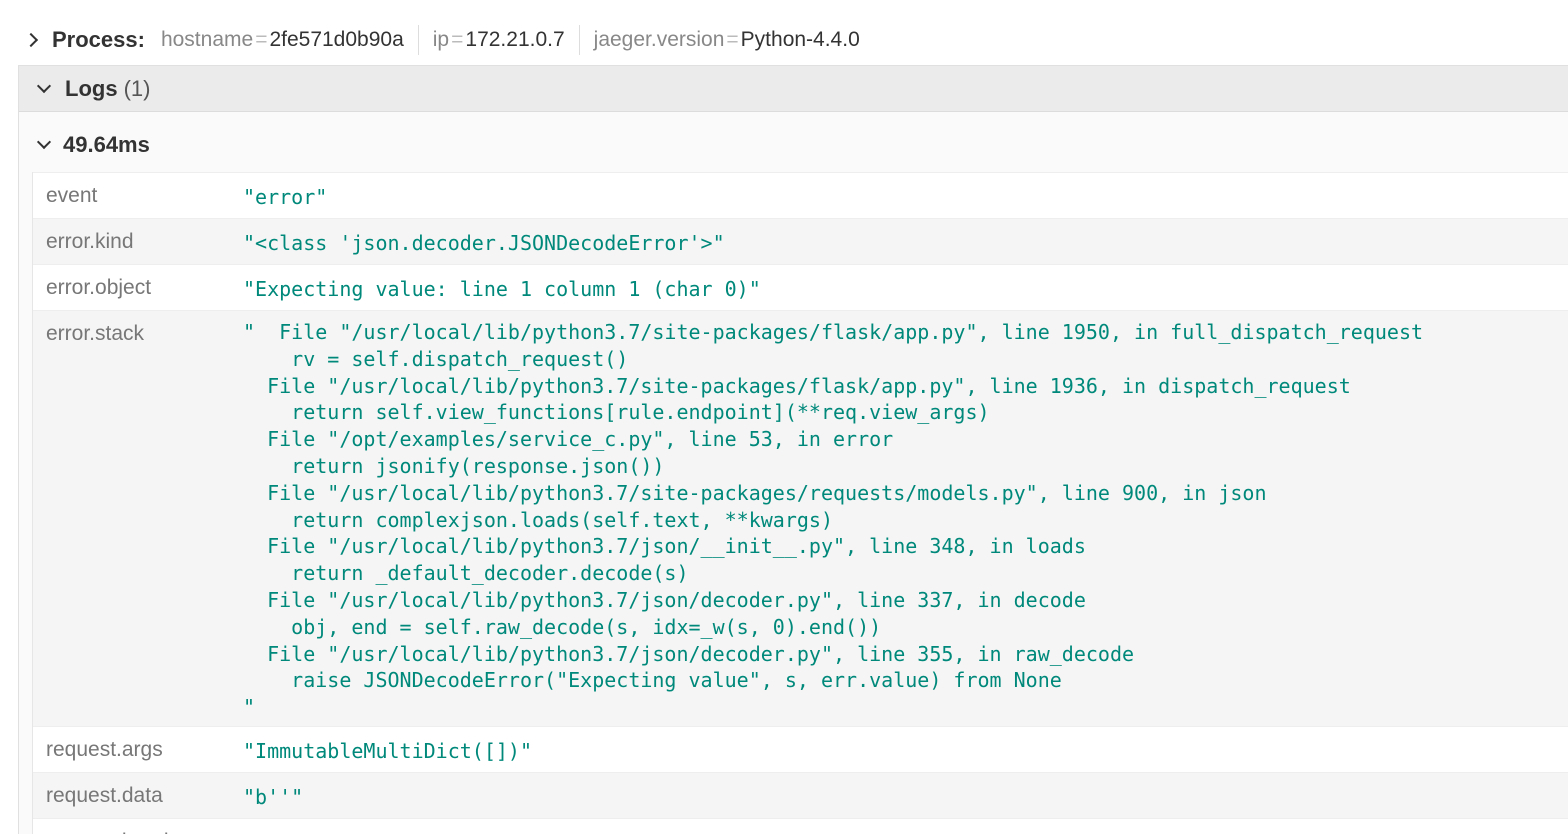 This screenshot has width=1568, height=834. What do you see at coordinates (104, 795) in the screenshot?
I see `field-key: request.data` at bounding box center [104, 795].